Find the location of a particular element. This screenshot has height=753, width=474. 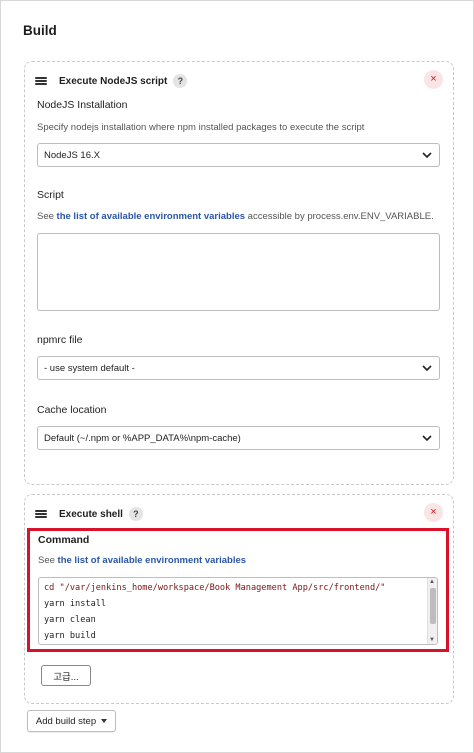

script-label: Script is located at coordinates (50, 195).